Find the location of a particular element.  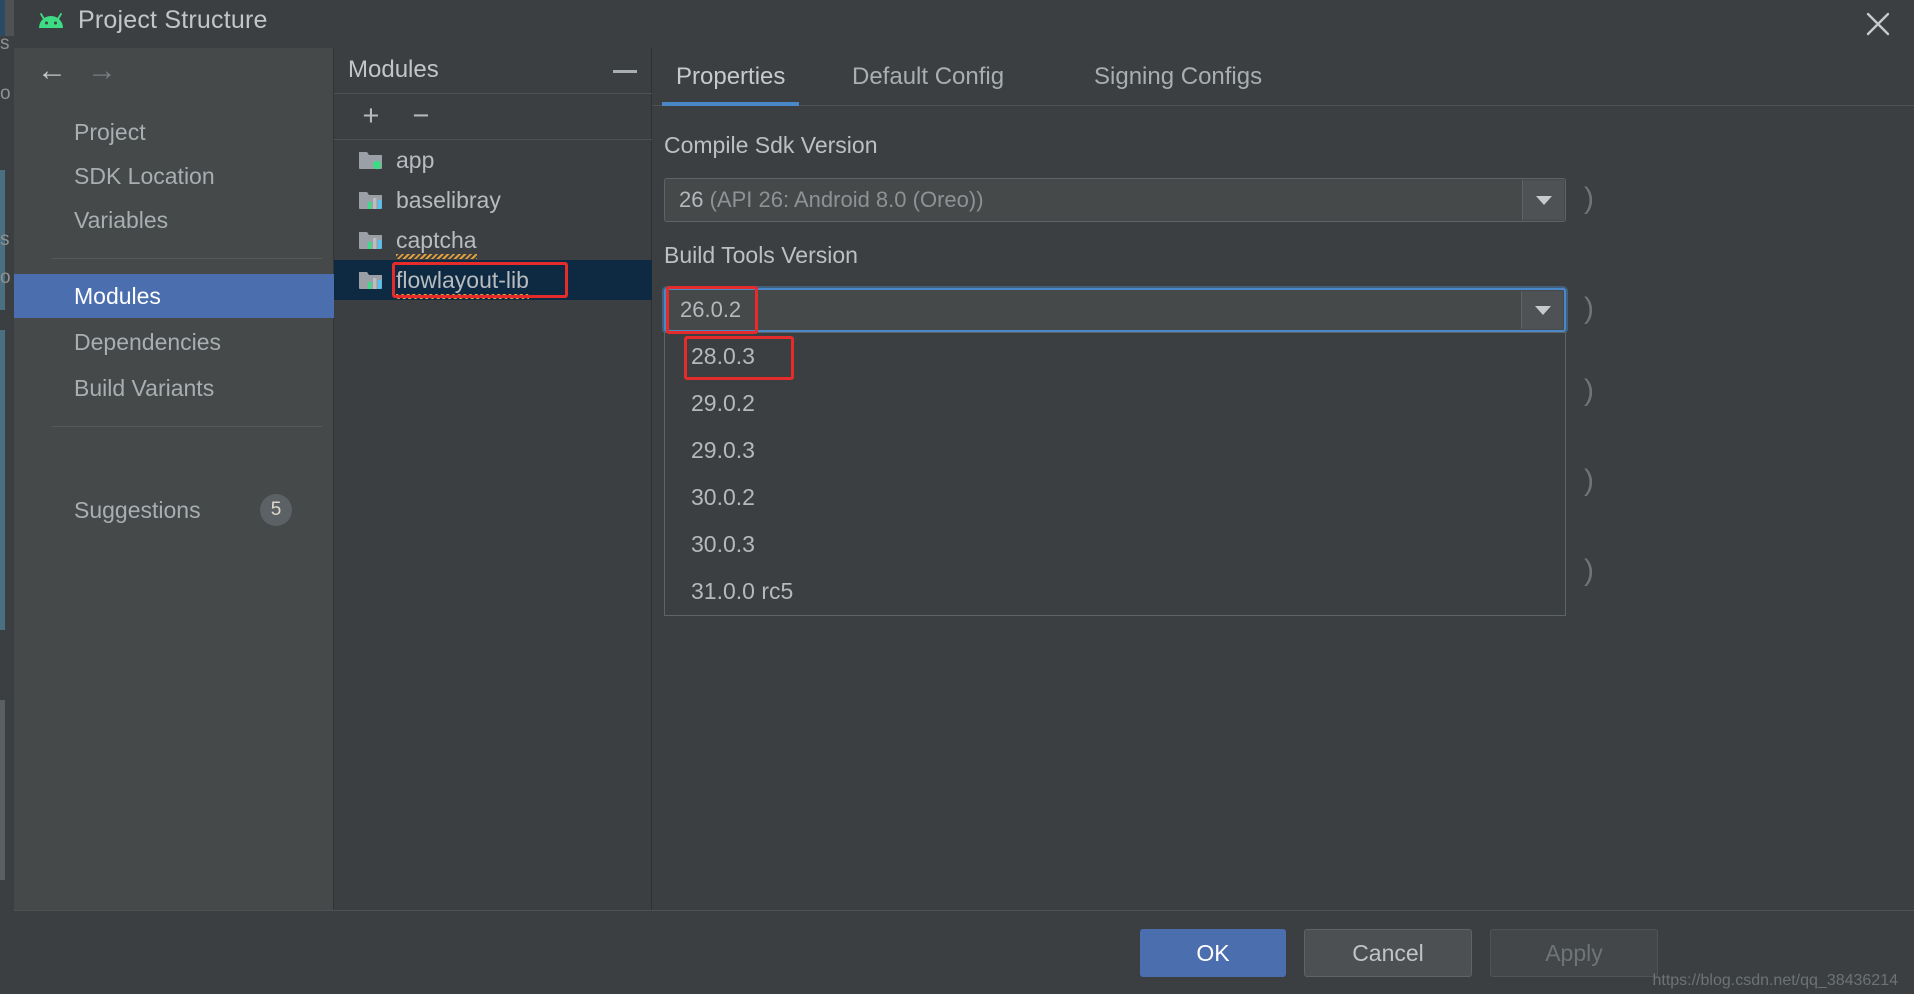

sidebar-item-sdk-location: SDK Location is located at coordinates (174, 176).